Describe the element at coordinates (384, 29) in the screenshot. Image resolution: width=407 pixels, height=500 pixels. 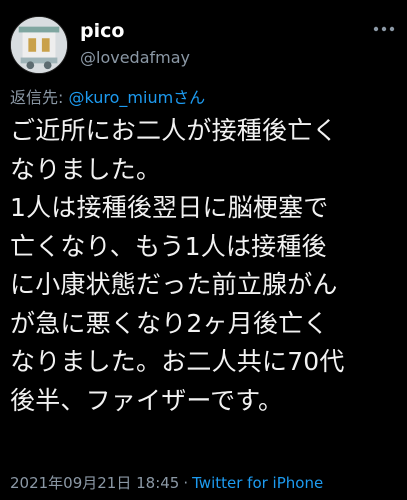
I see `more-horizontal-icon` at that location.